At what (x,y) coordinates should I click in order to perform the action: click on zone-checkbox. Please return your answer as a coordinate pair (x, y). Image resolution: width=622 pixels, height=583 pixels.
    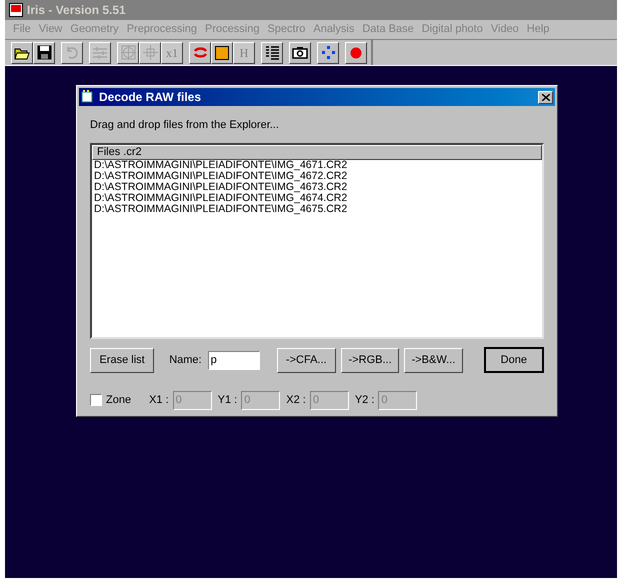
    Looking at the image, I should click on (96, 400).